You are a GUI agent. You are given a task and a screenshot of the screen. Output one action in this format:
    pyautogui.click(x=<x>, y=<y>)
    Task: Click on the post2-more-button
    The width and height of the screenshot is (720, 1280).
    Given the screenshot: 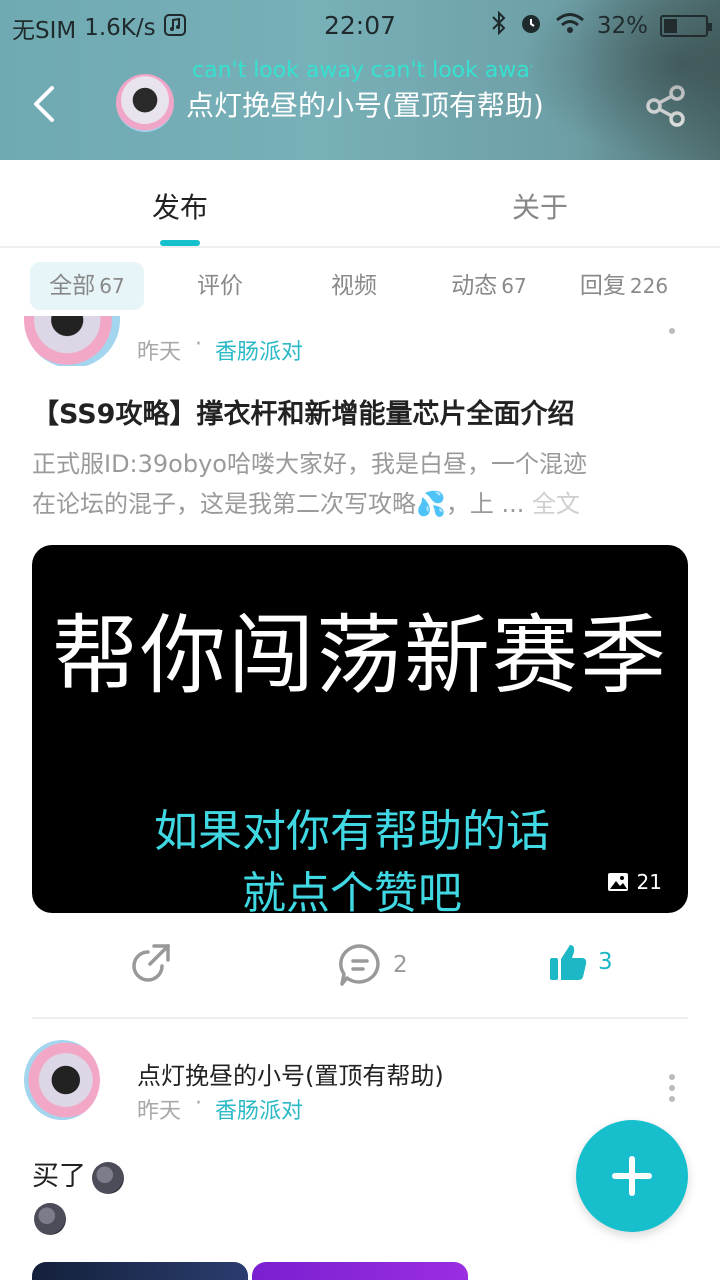 What is the action you would take?
    pyautogui.click(x=672, y=1090)
    